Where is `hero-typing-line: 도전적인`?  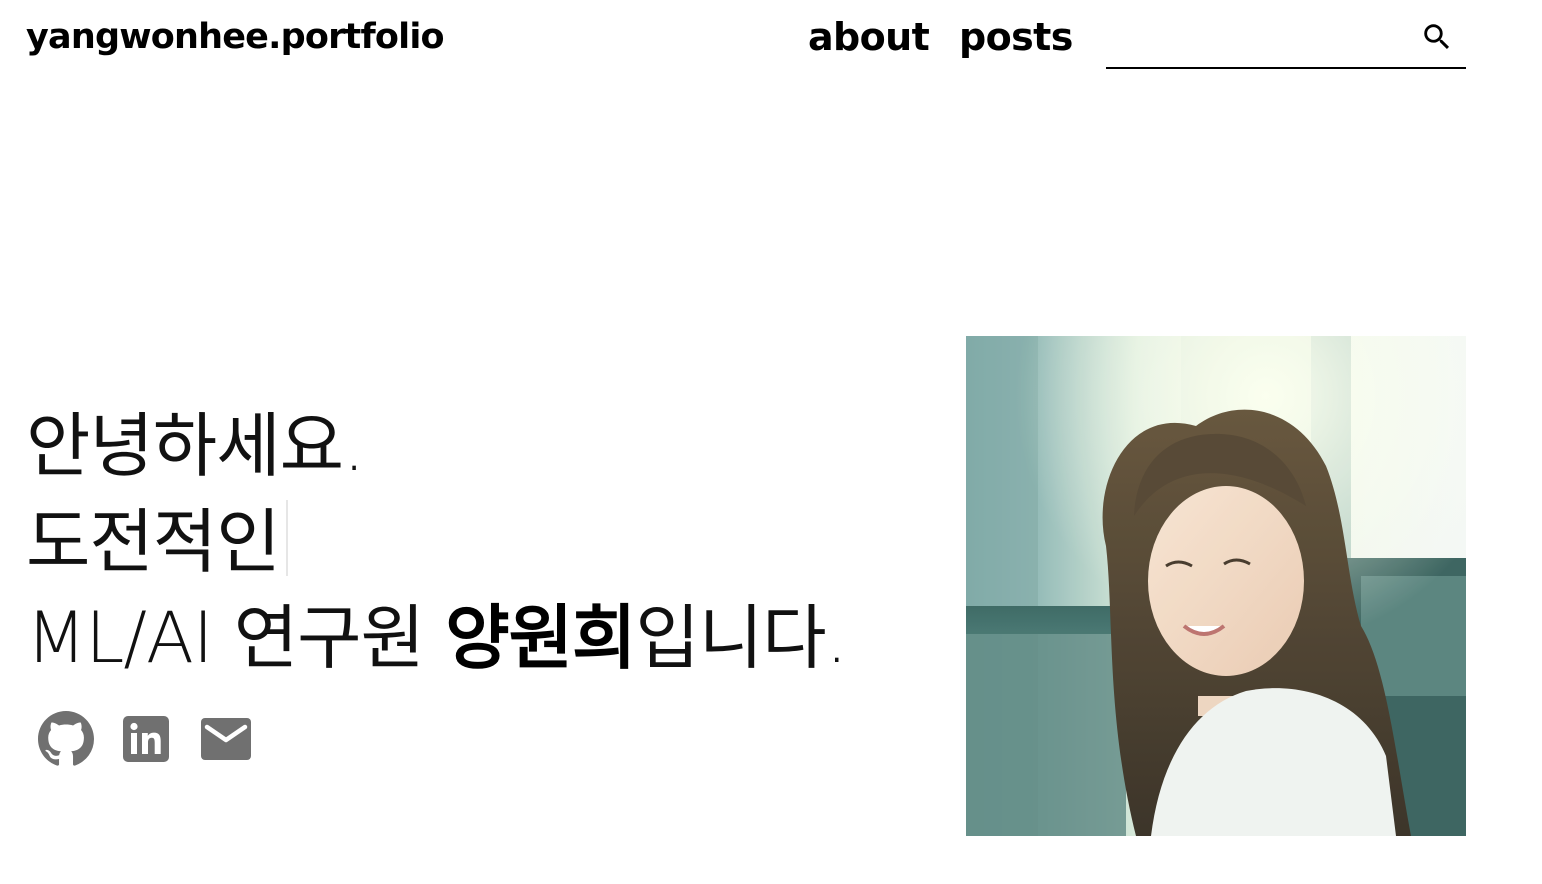 hero-typing-line: 도전적인 is located at coordinates (436, 542).